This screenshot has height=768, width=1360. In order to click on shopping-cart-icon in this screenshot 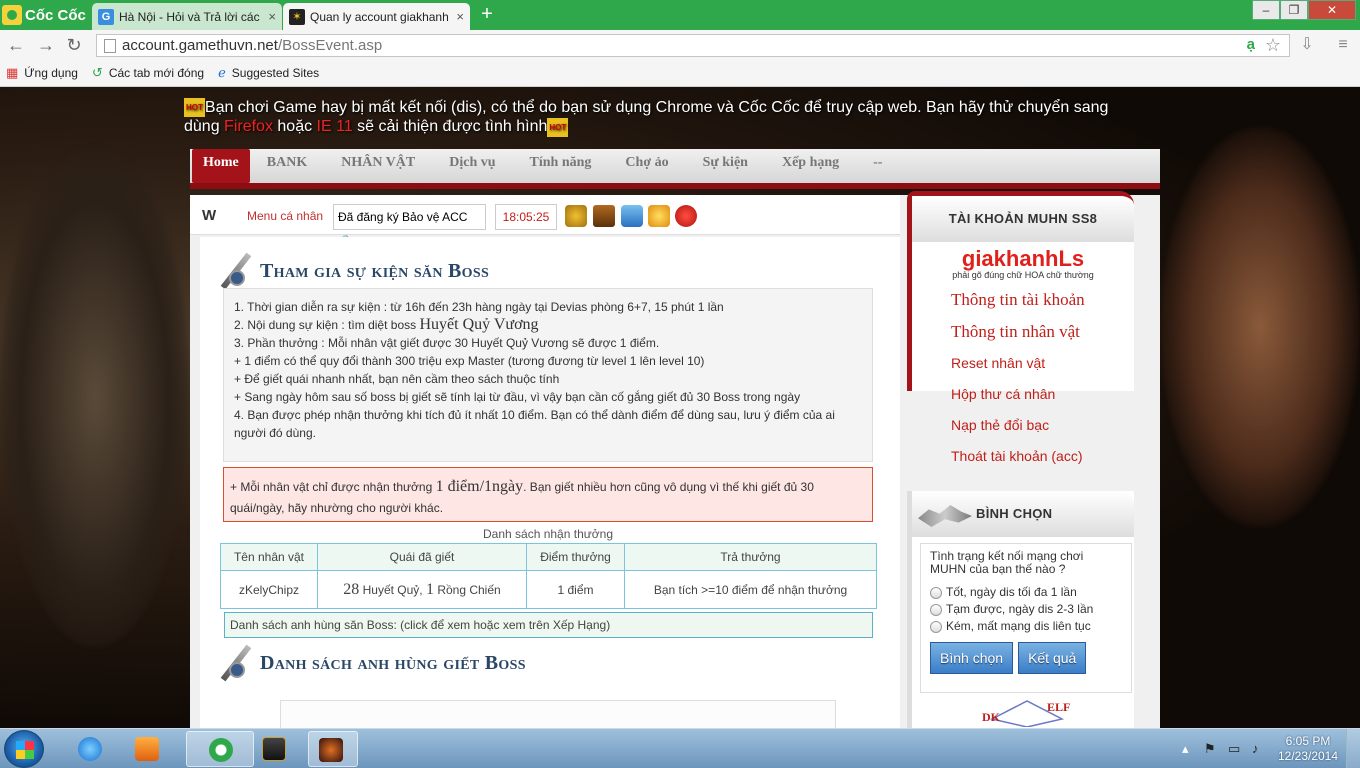, I will do `click(632, 216)`.